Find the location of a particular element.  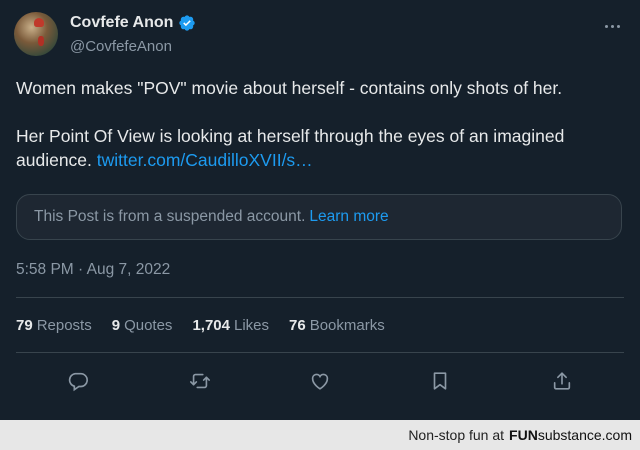

avatar is located at coordinates (36, 34).